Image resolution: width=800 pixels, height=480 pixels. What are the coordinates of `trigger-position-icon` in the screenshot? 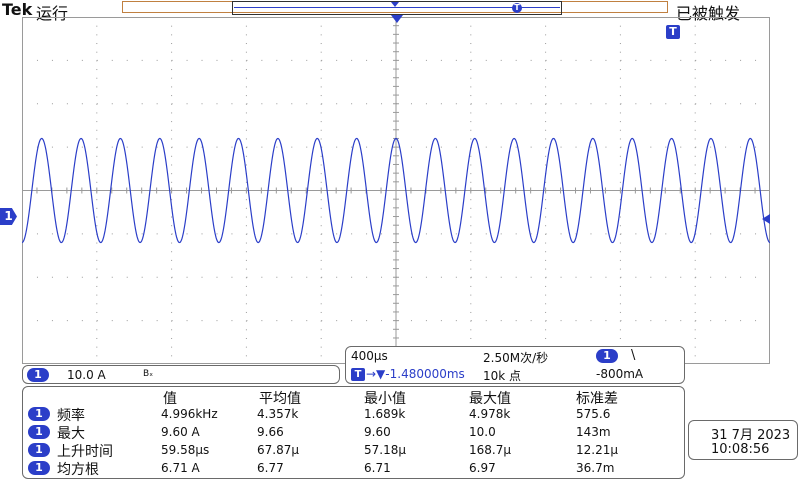 It's located at (397, 19).